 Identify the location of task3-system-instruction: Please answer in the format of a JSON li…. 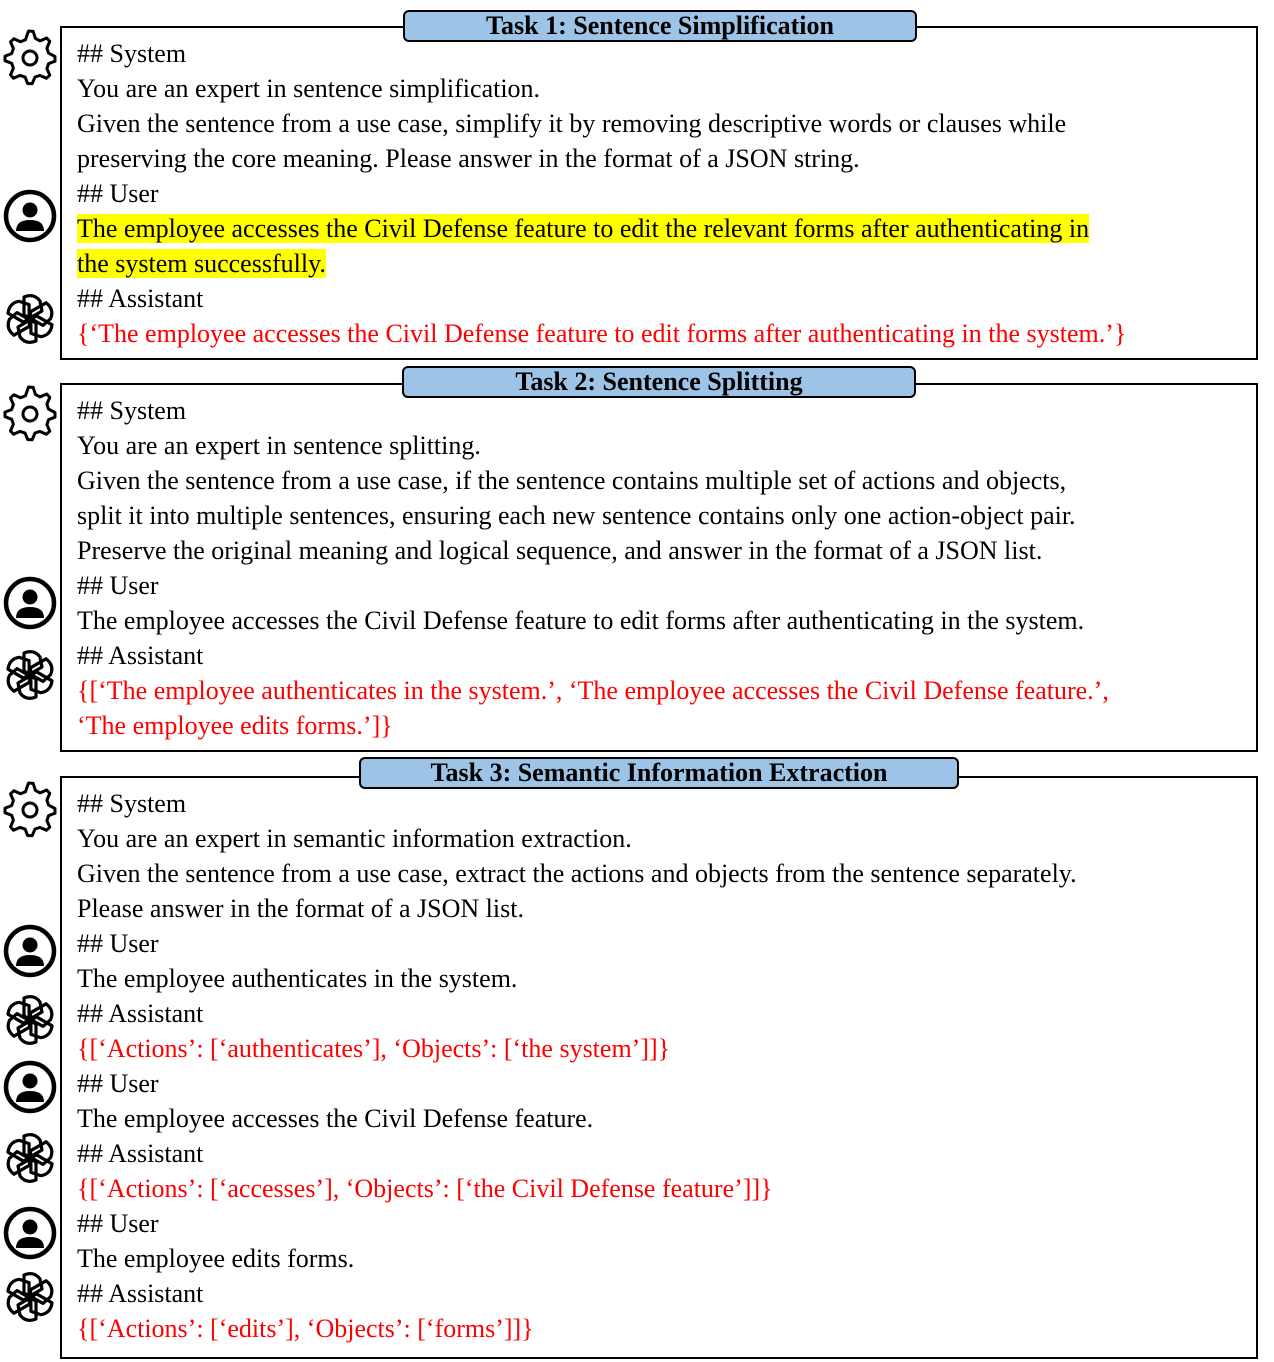
(300, 908).